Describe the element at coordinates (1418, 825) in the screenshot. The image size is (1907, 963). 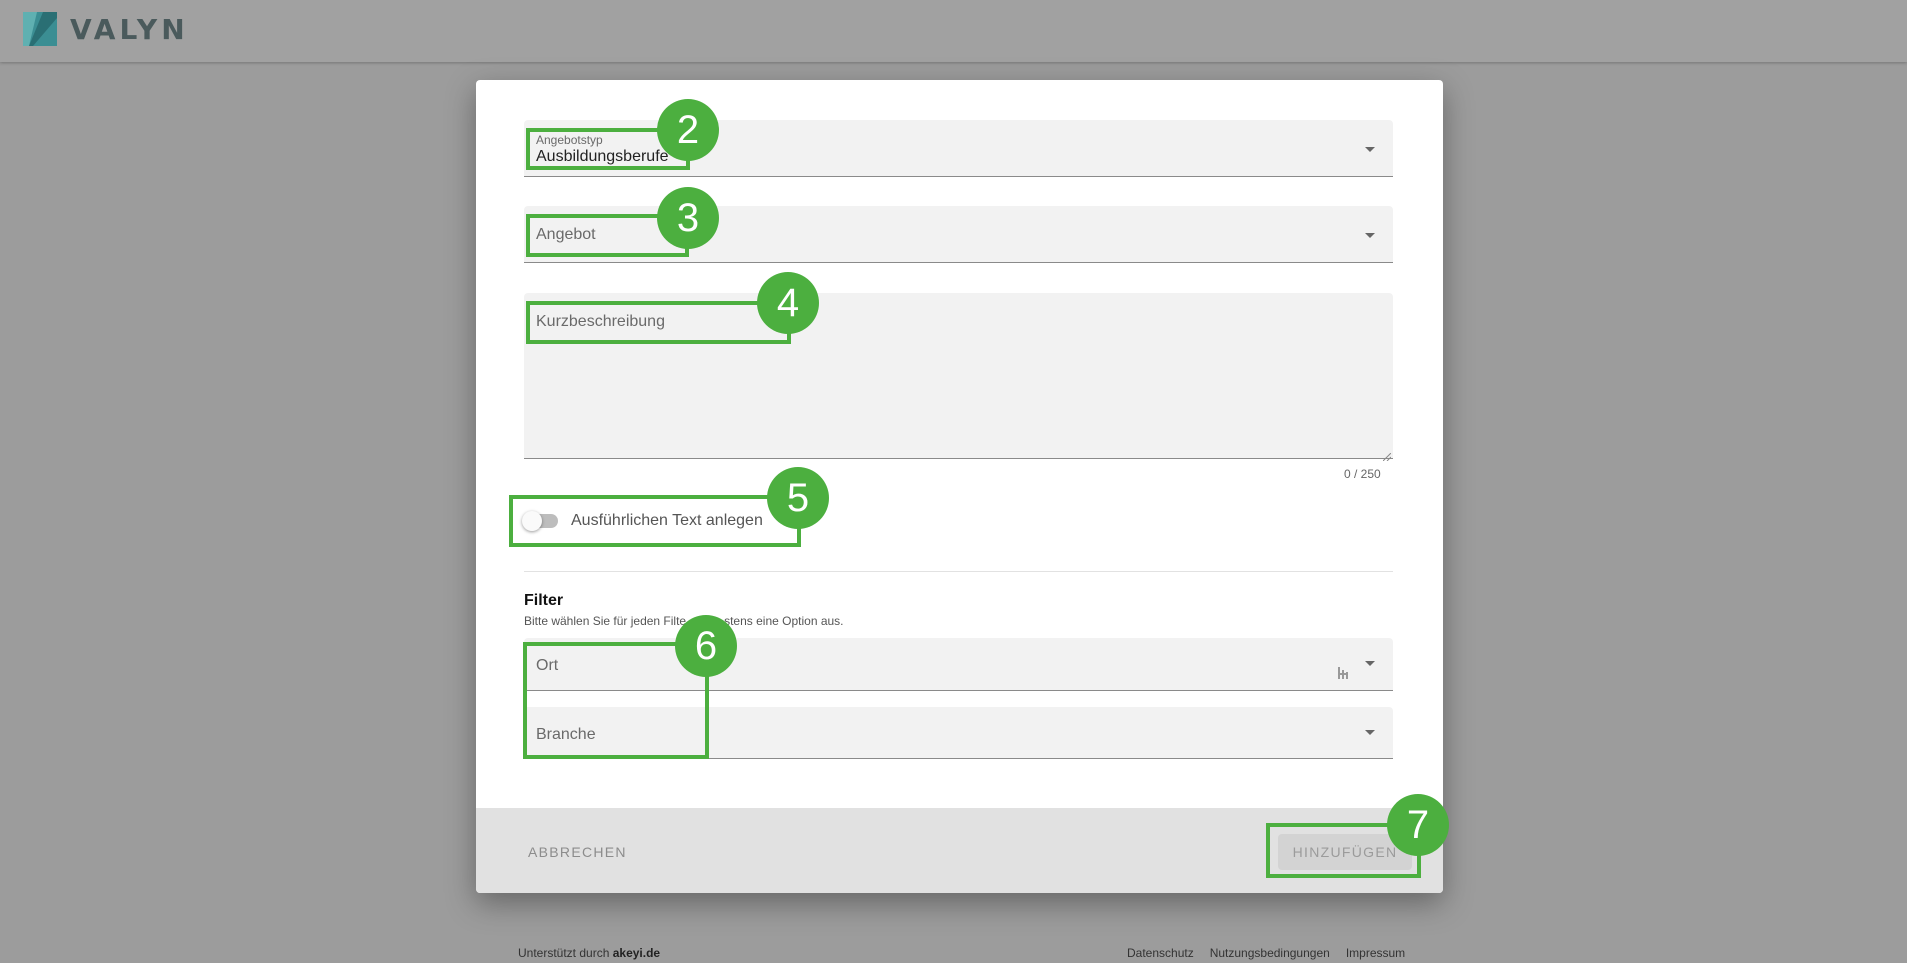
I see `annotation-badge-7: 7` at that location.